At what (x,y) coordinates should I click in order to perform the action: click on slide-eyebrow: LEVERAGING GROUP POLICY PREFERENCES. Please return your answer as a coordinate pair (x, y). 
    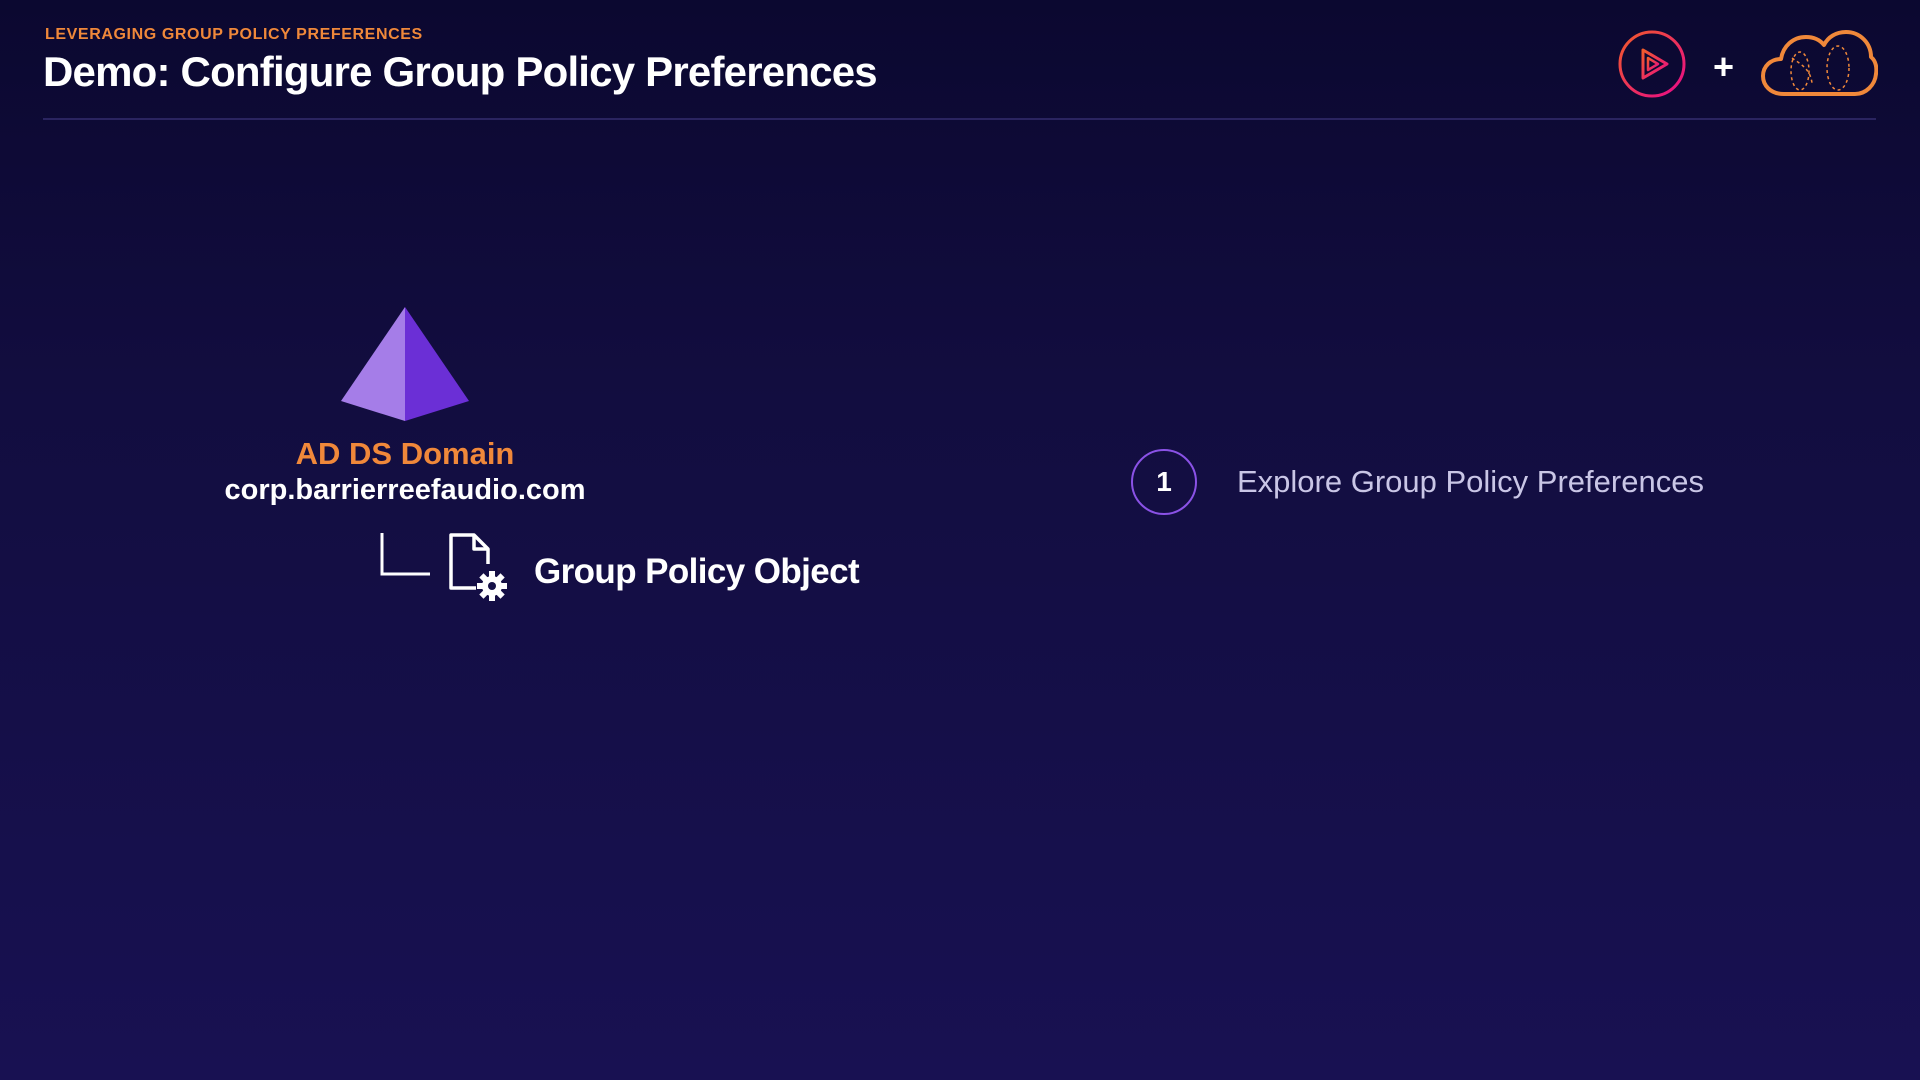
    Looking at the image, I should click on (234, 34).